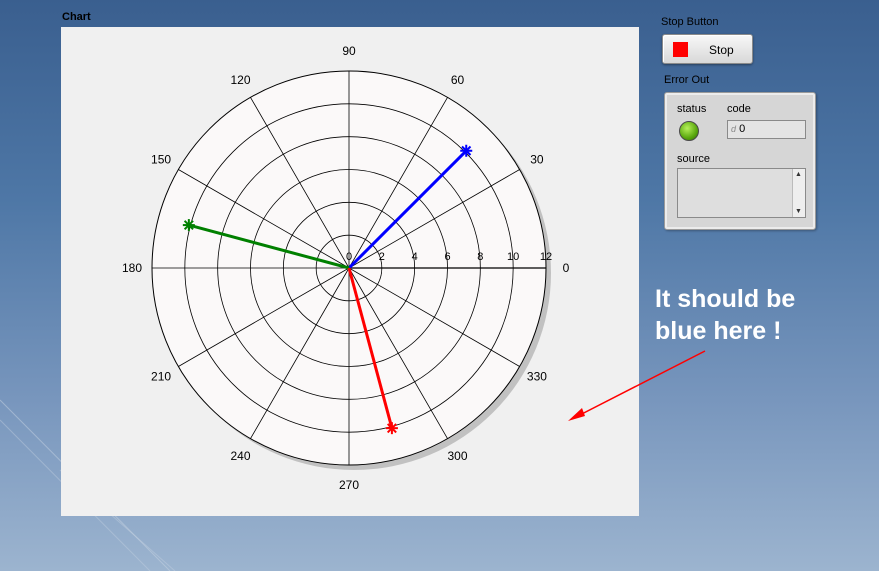 This screenshot has width=879, height=571. What do you see at coordinates (480, 257) in the screenshot?
I see `radial-tick-label: 8` at bounding box center [480, 257].